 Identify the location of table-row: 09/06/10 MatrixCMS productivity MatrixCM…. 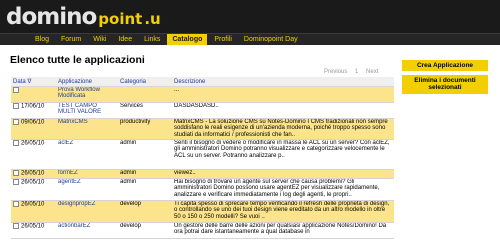
(202, 129).